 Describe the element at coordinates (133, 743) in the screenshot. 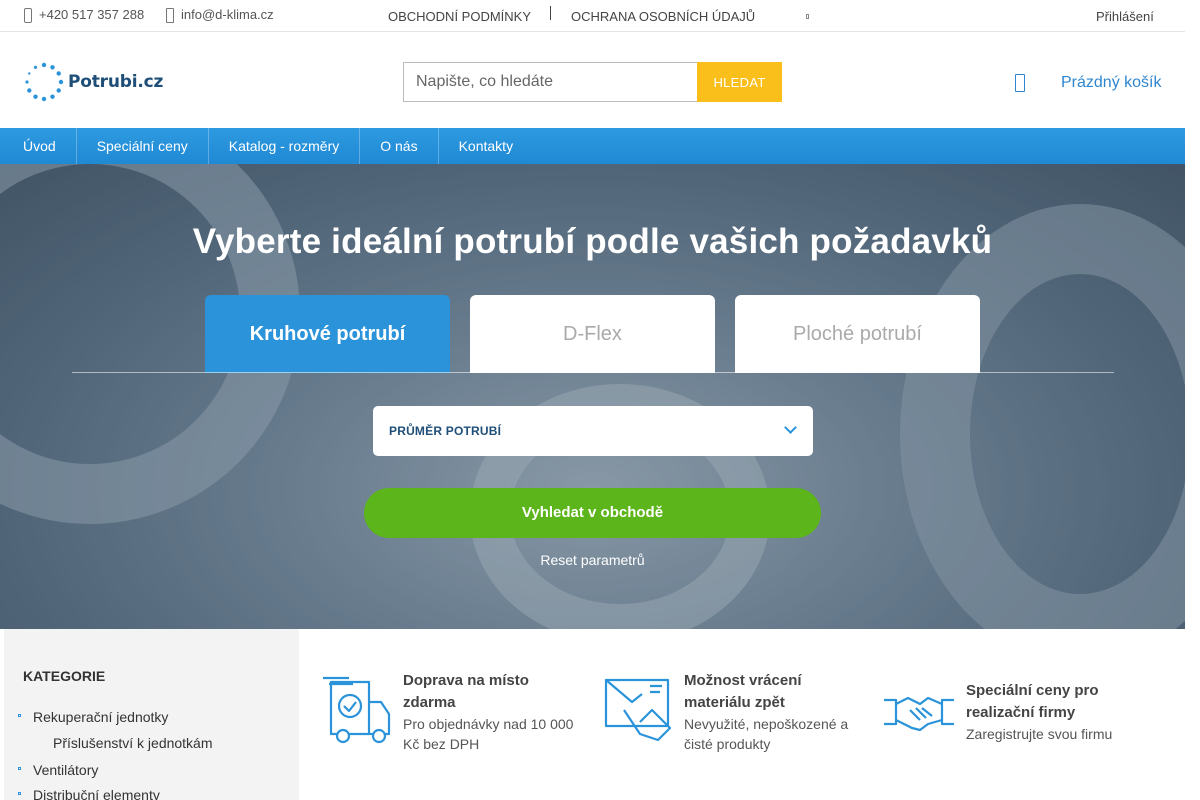

I see `category-subitem: Příslušenství k jednotkám` at that location.